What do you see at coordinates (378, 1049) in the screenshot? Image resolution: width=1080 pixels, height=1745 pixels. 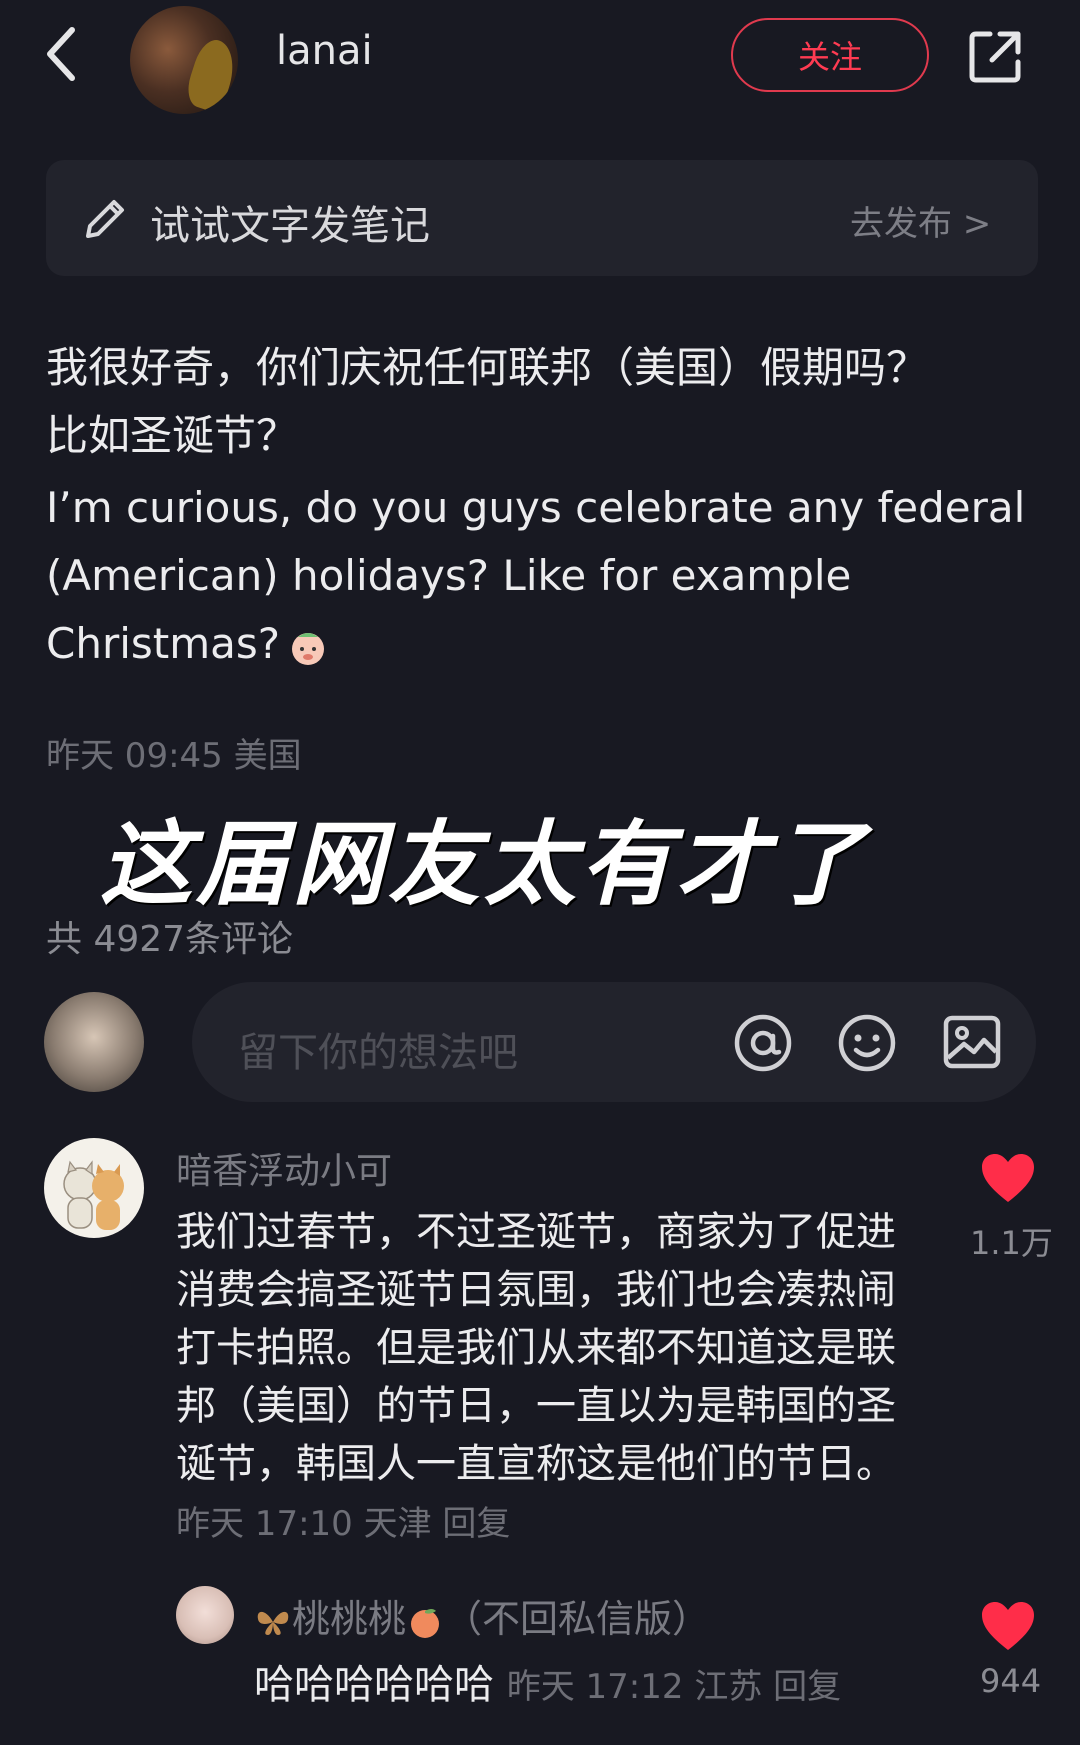 I see `comment-input-placeholder: 留下你的想法吧` at bounding box center [378, 1049].